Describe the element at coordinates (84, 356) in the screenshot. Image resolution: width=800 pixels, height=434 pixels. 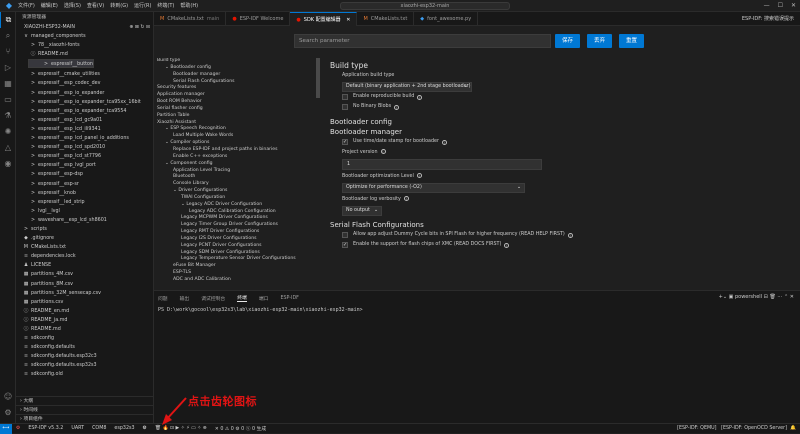
I see `tree-item: ≡ sdkconfig.defaults.esp32c3` at that location.